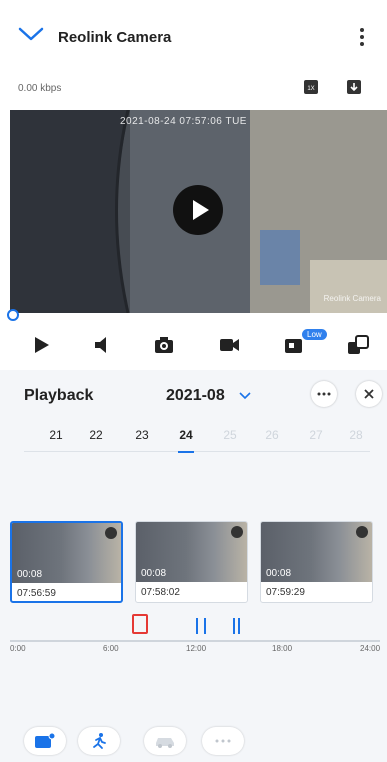 The height and width of the screenshot is (762, 387). What do you see at coordinates (142, 435) in the screenshot?
I see `day-item: 23` at bounding box center [142, 435].